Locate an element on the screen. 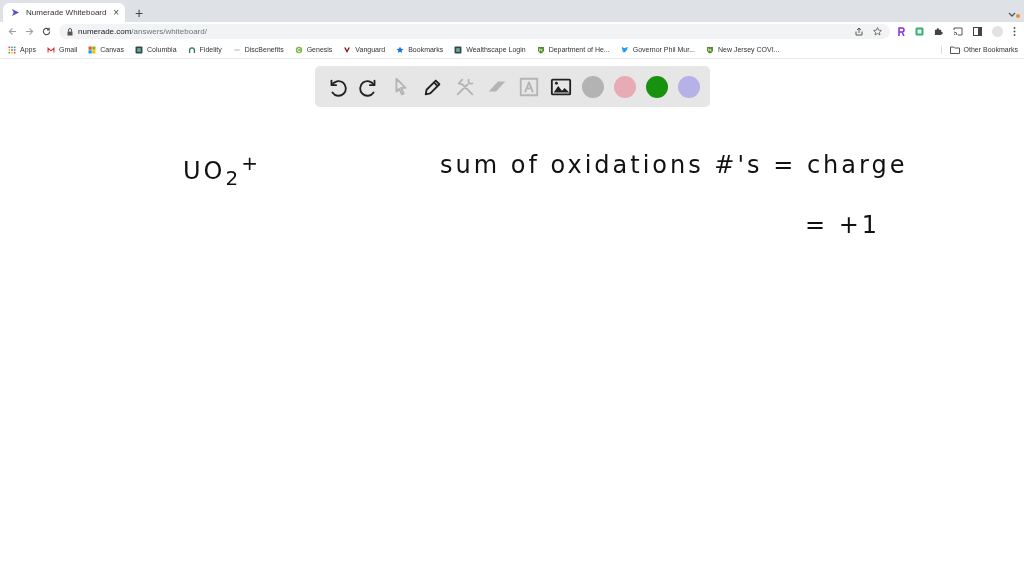  apps-grid-icon is located at coordinates (12, 49).